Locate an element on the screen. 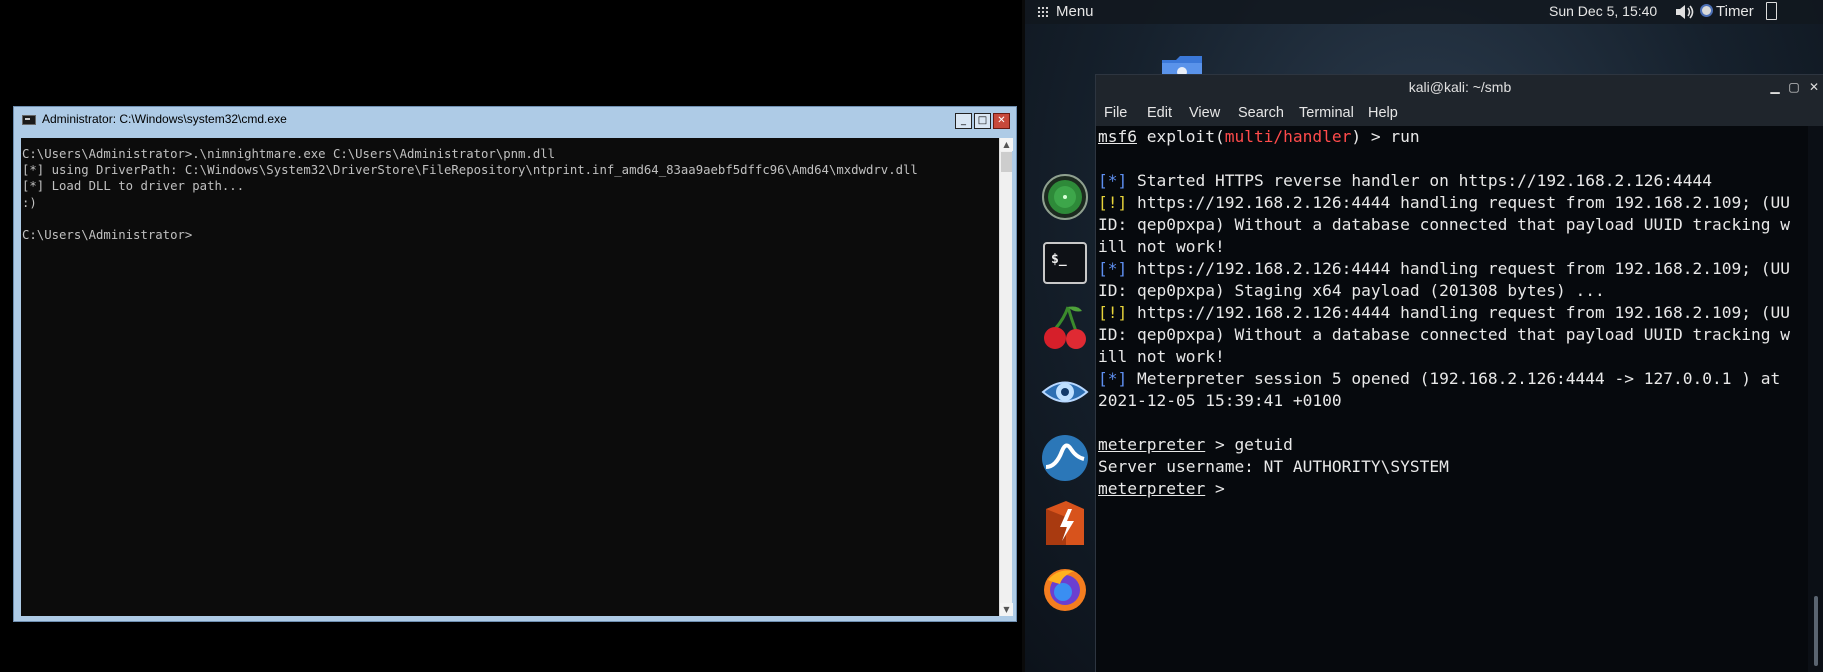 This screenshot has width=1823, height=672. menu-edit: Edit is located at coordinates (1159, 113).